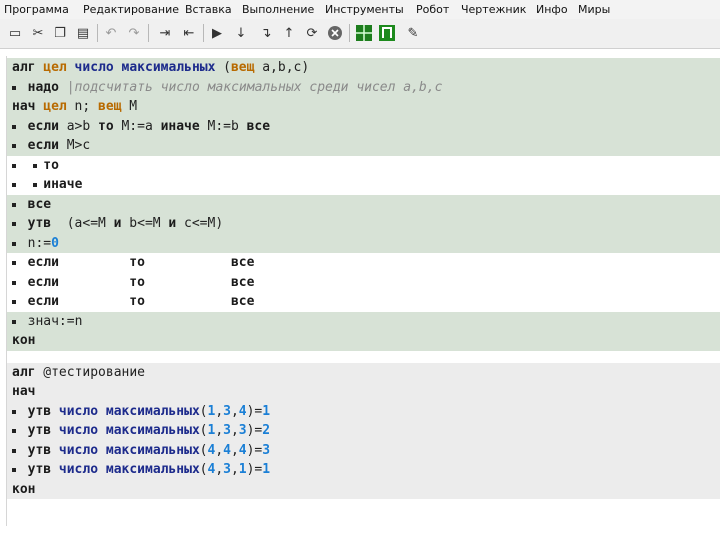 The width and height of the screenshot is (720, 540). I want to click on code-token: алг, so click(24, 67).